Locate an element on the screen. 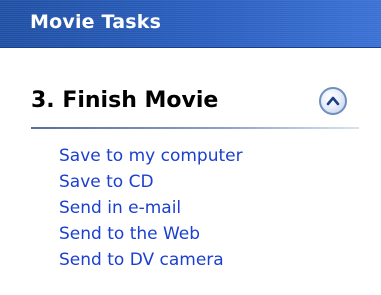  section-divider is located at coordinates (195, 128).